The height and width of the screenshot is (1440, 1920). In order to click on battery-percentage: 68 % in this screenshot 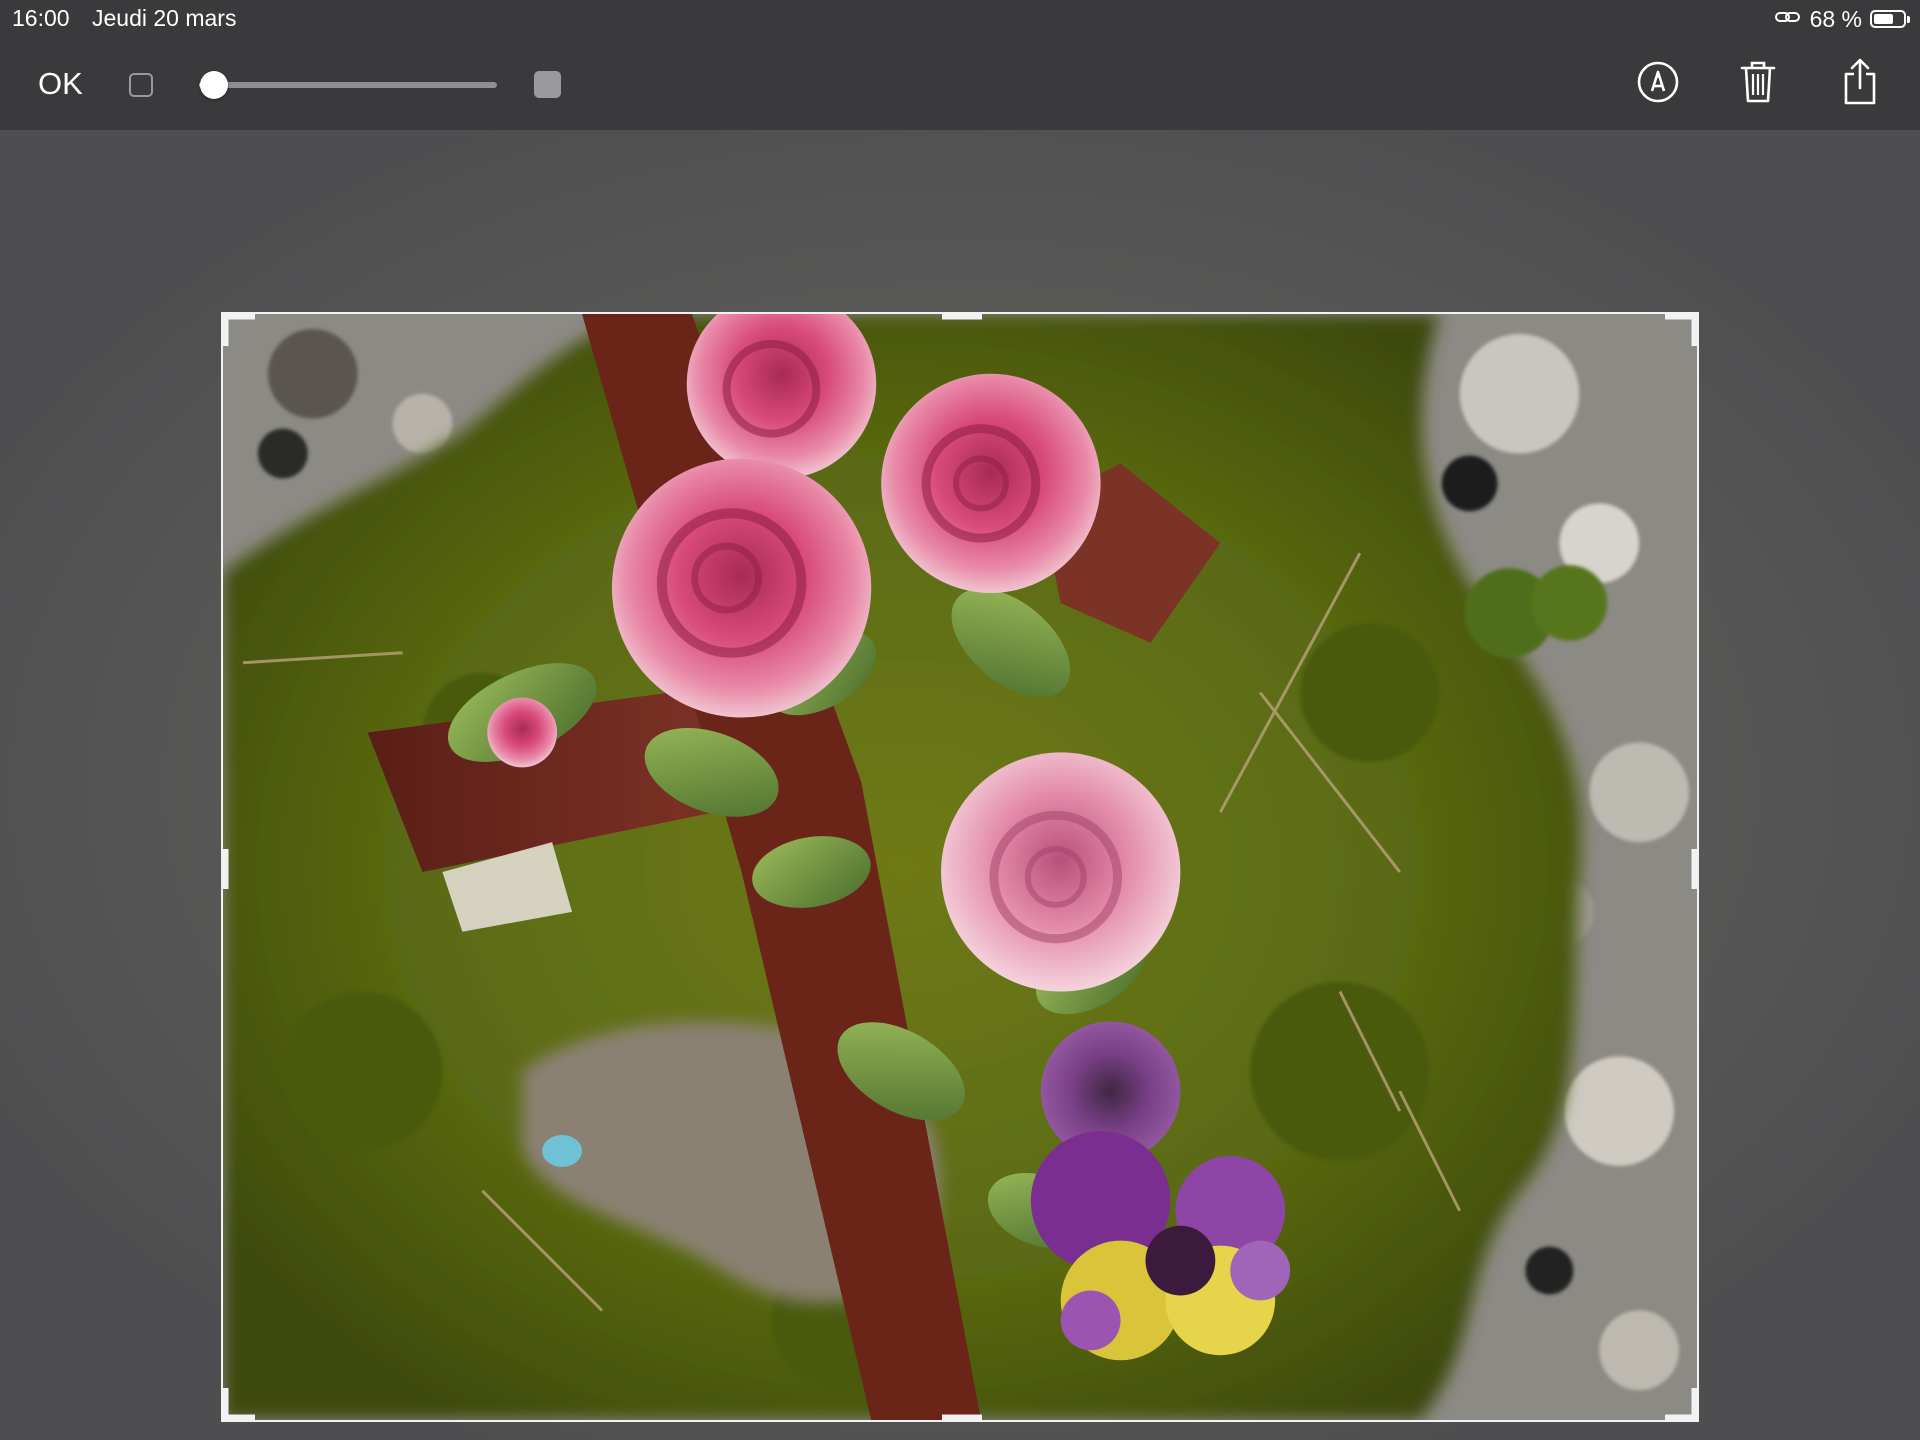, I will do `click(1835, 18)`.